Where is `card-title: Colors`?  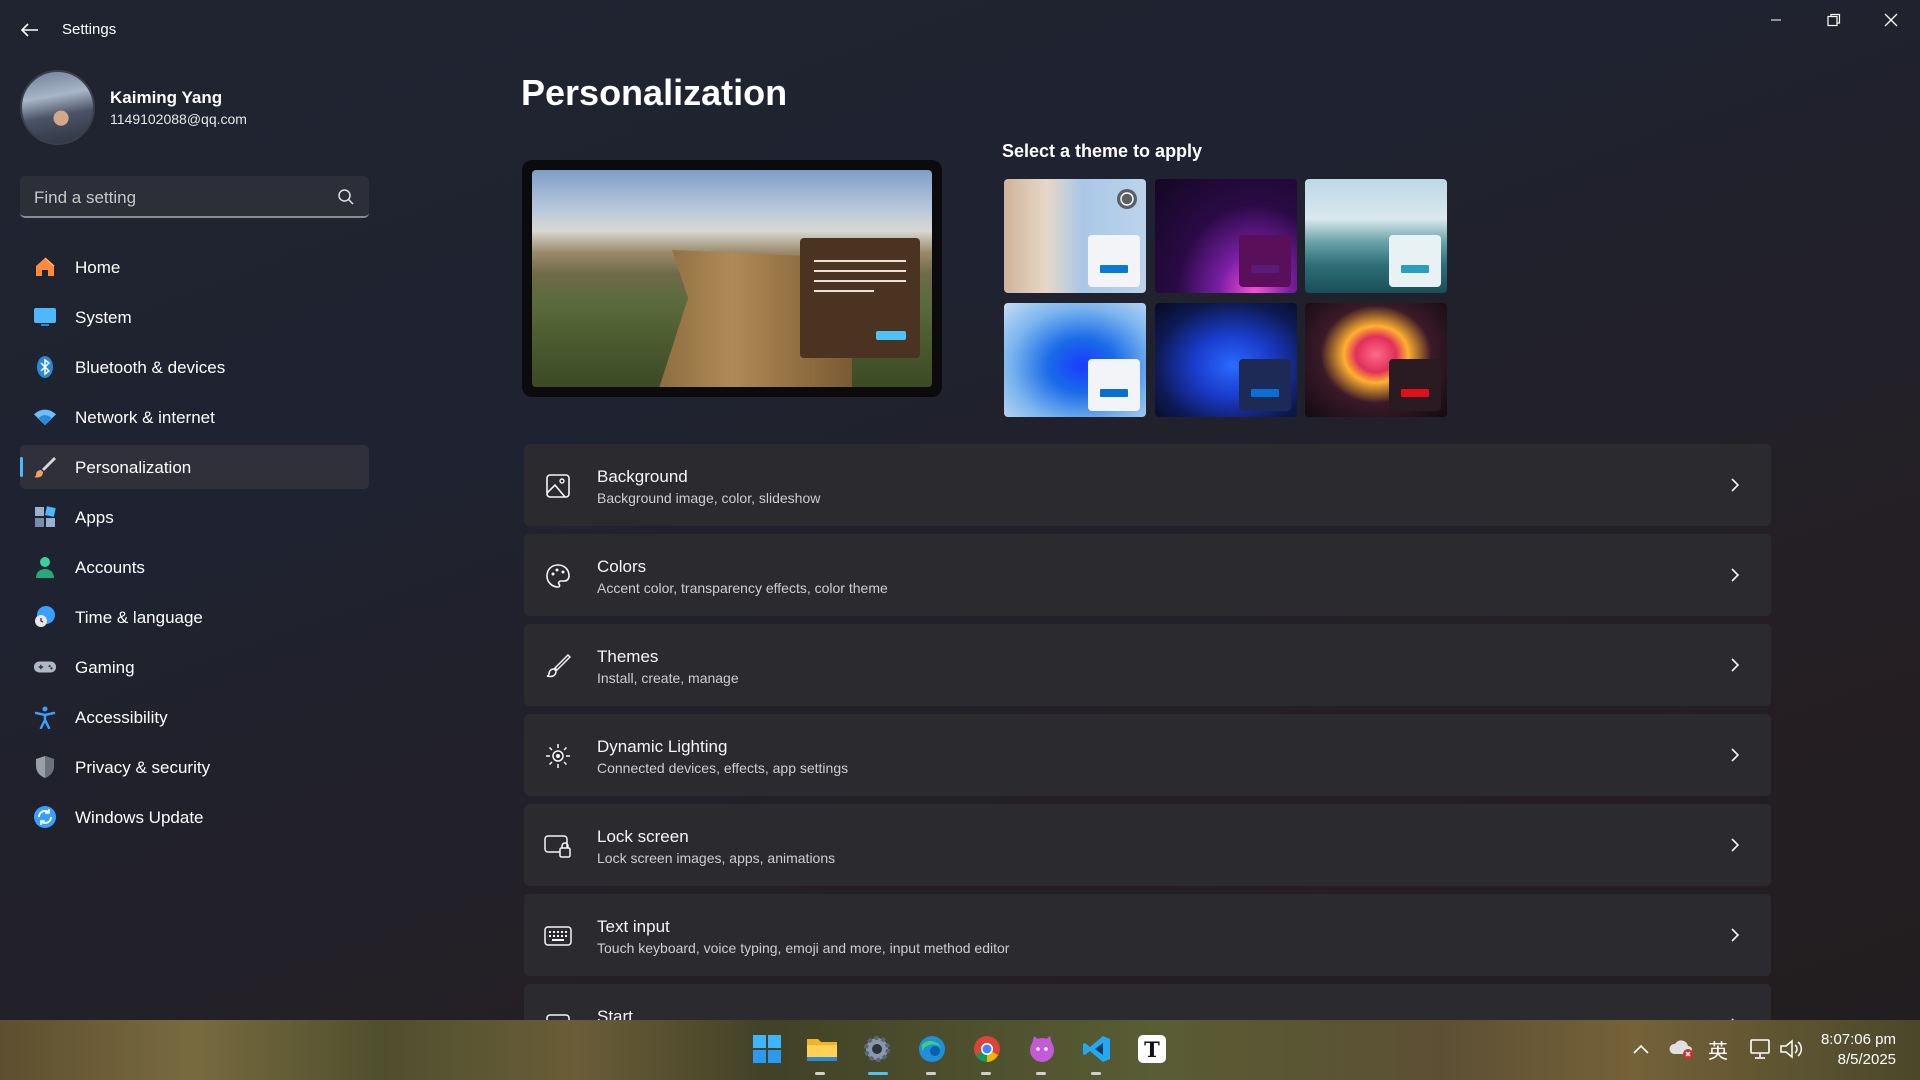
card-title: Colors is located at coordinates (622, 566).